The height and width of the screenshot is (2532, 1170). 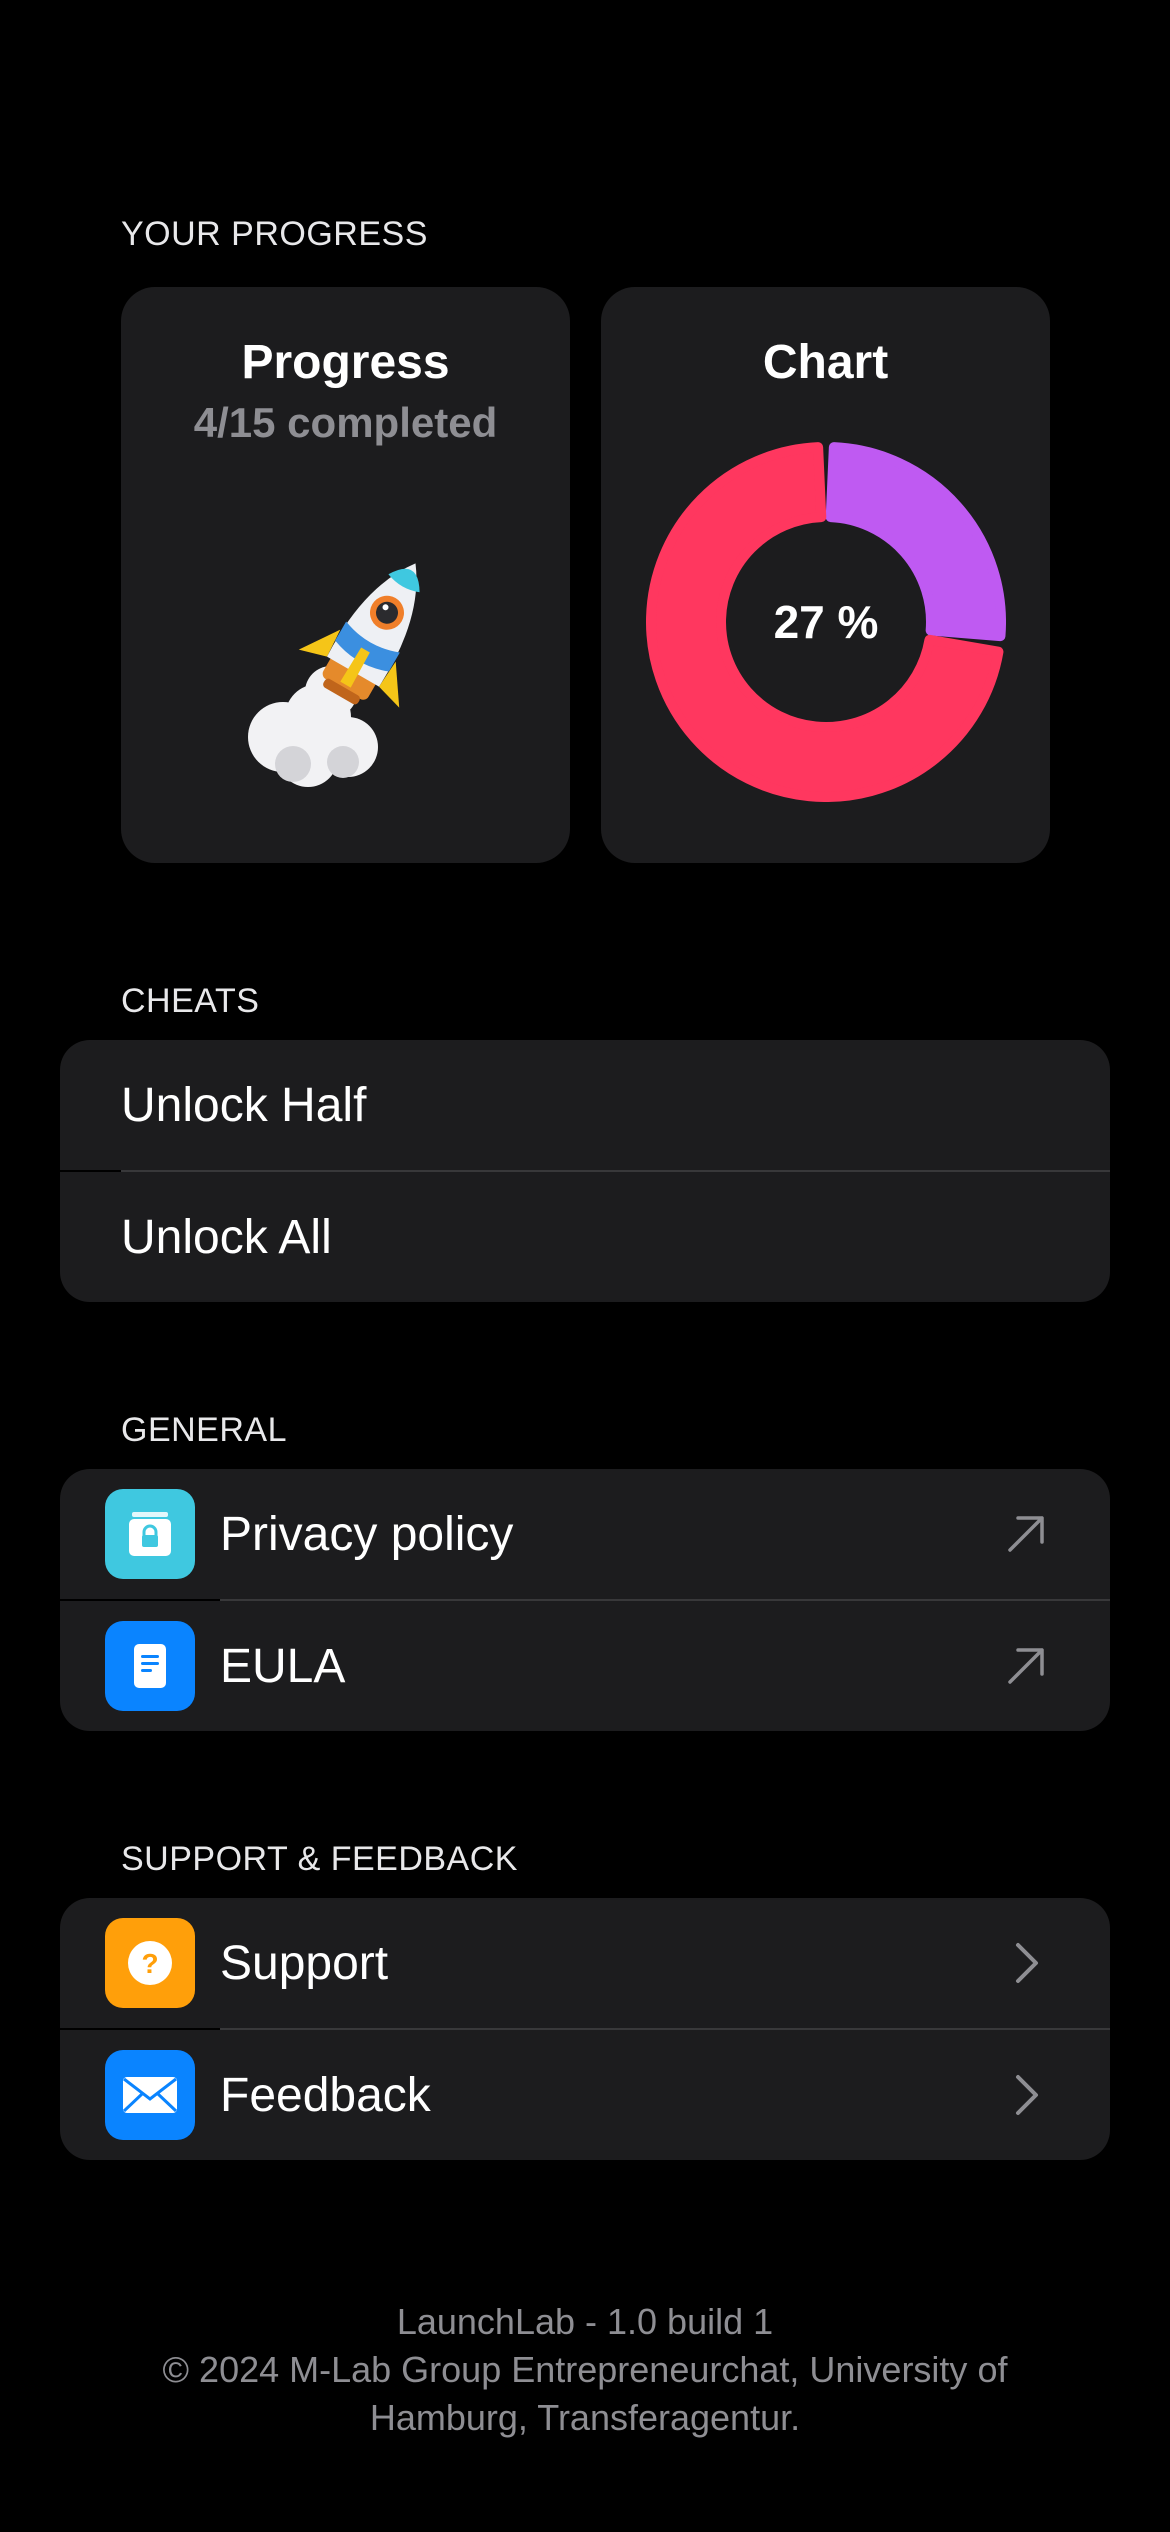 I want to click on rocket-illustration, so click(x=334, y=675).